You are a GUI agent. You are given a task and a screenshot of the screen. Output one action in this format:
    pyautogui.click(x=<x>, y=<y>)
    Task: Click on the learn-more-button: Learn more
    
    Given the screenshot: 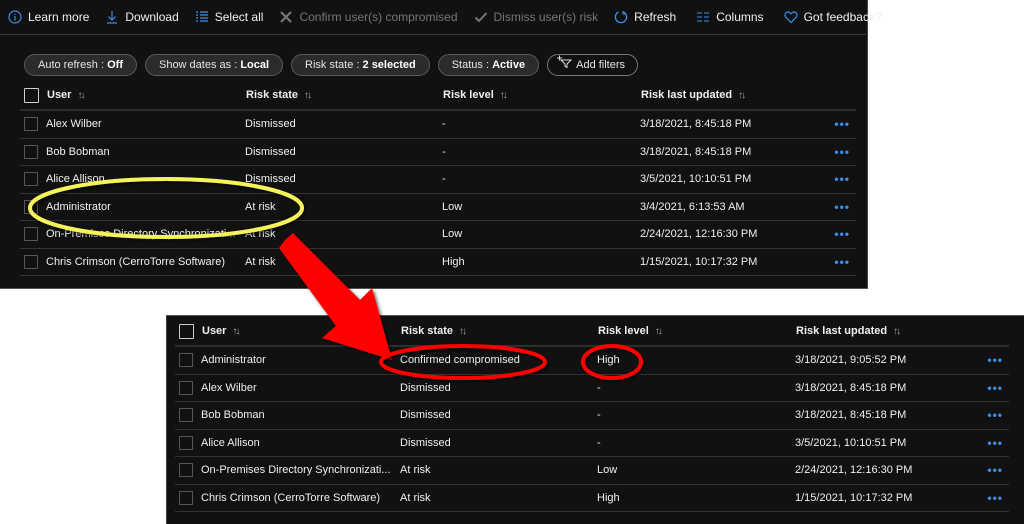 What is the action you would take?
    pyautogui.click(x=48, y=17)
    